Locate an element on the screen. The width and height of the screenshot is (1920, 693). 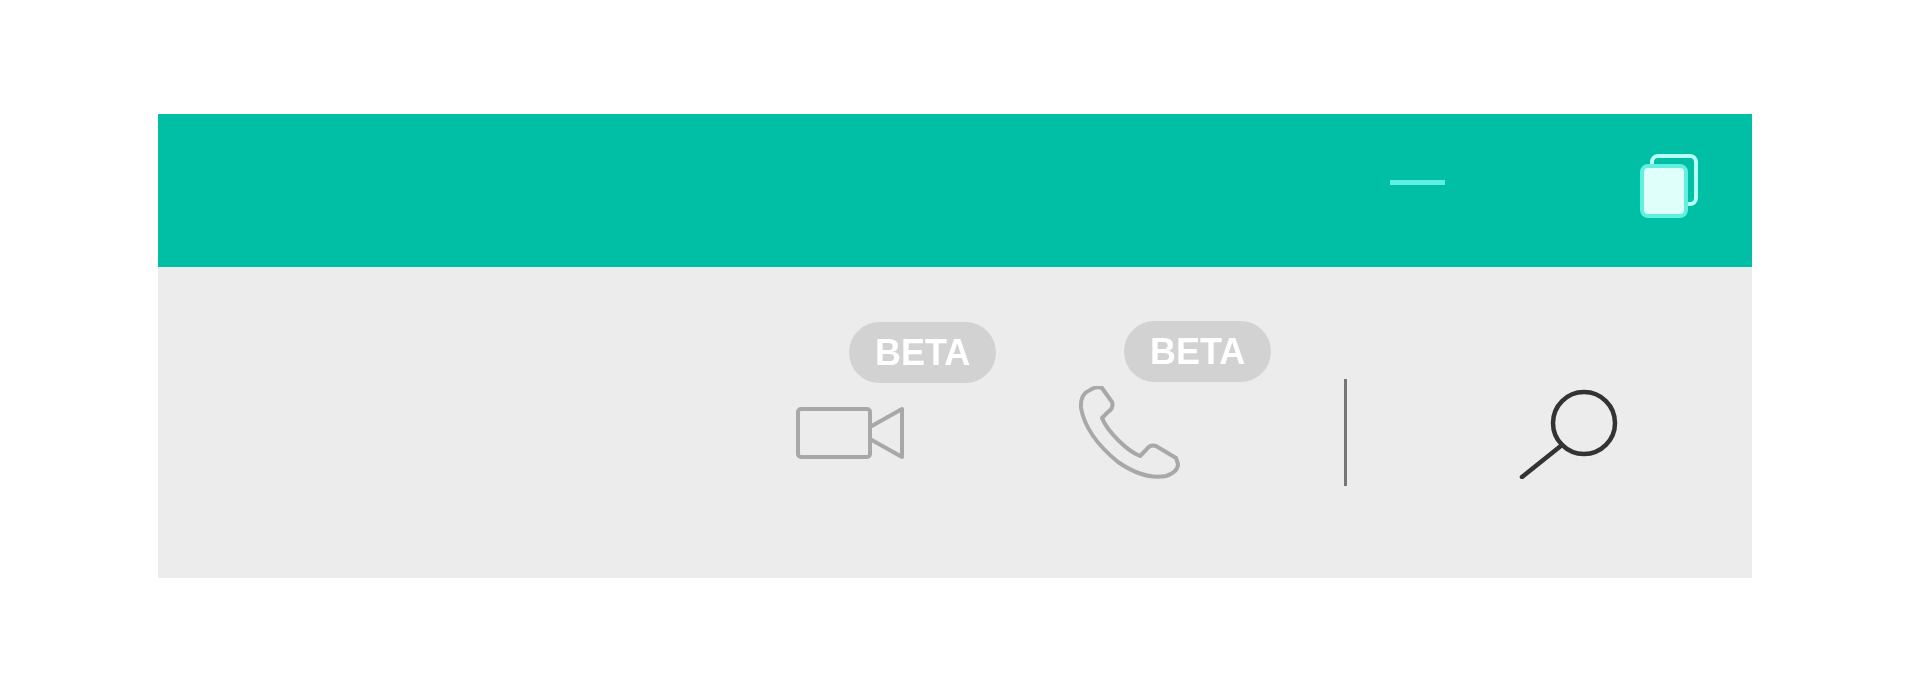
restore-icon is located at coordinates (1669, 185).